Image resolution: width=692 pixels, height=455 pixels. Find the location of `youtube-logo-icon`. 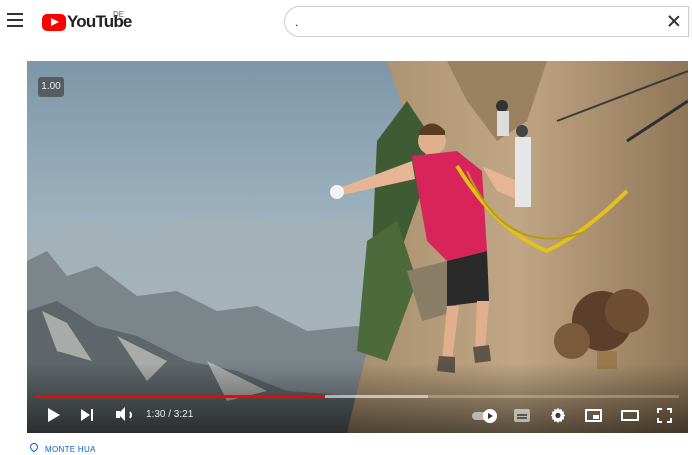

youtube-logo-icon is located at coordinates (54, 22).